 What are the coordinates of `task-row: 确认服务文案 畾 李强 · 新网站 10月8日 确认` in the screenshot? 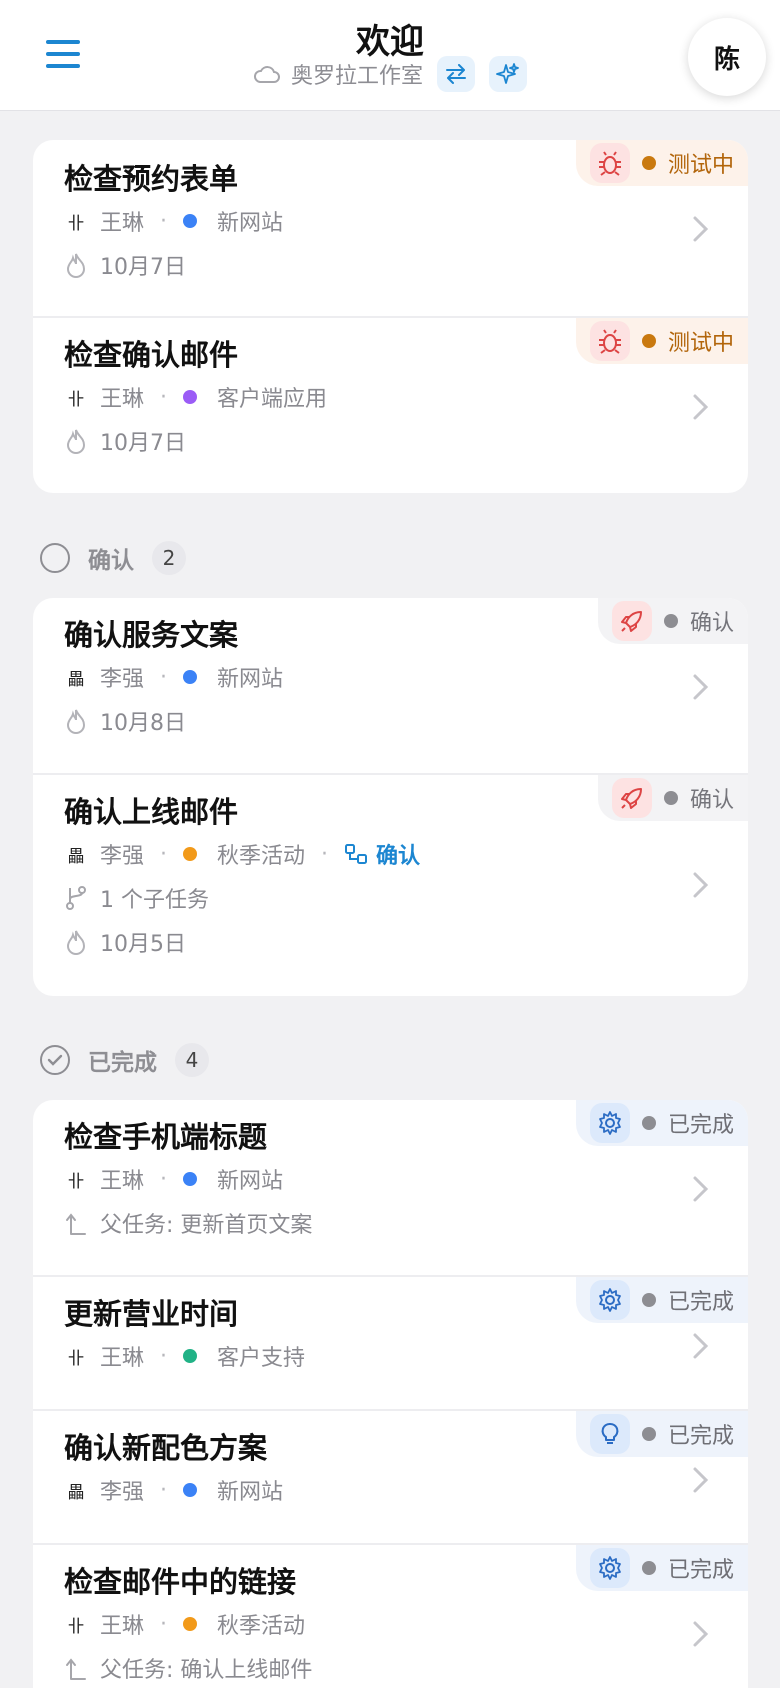 It's located at (390, 686).